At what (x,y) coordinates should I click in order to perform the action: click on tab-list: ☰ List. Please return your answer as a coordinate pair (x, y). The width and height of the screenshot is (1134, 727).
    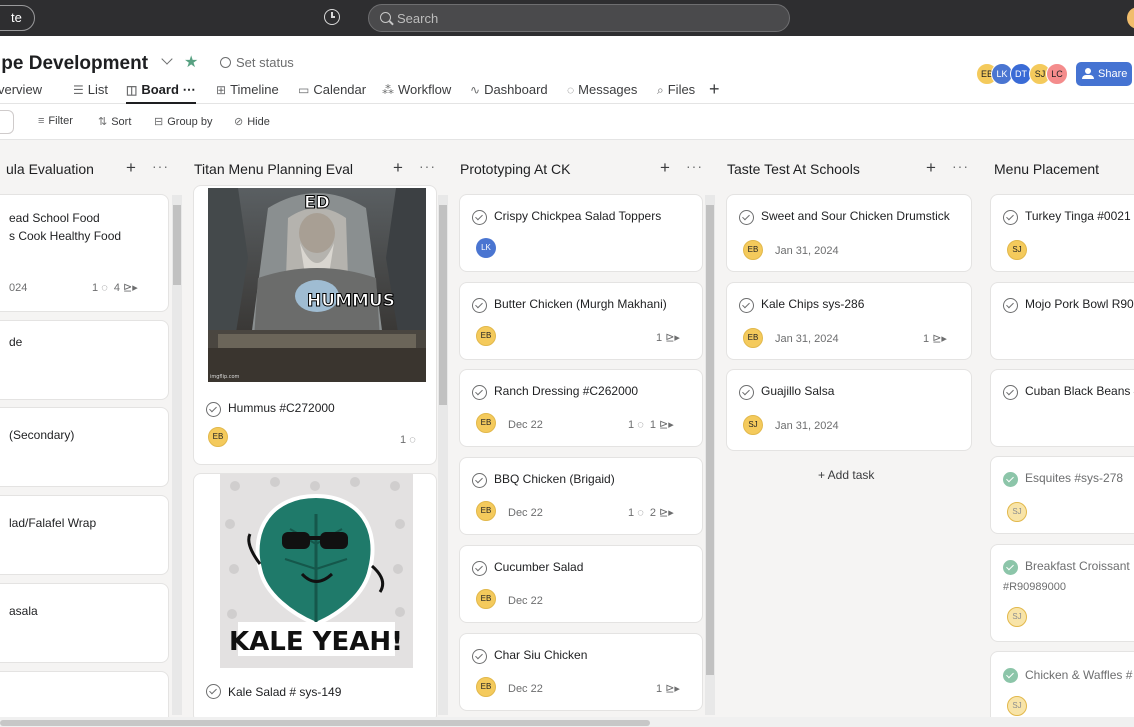
    Looking at the image, I should click on (90, 93).